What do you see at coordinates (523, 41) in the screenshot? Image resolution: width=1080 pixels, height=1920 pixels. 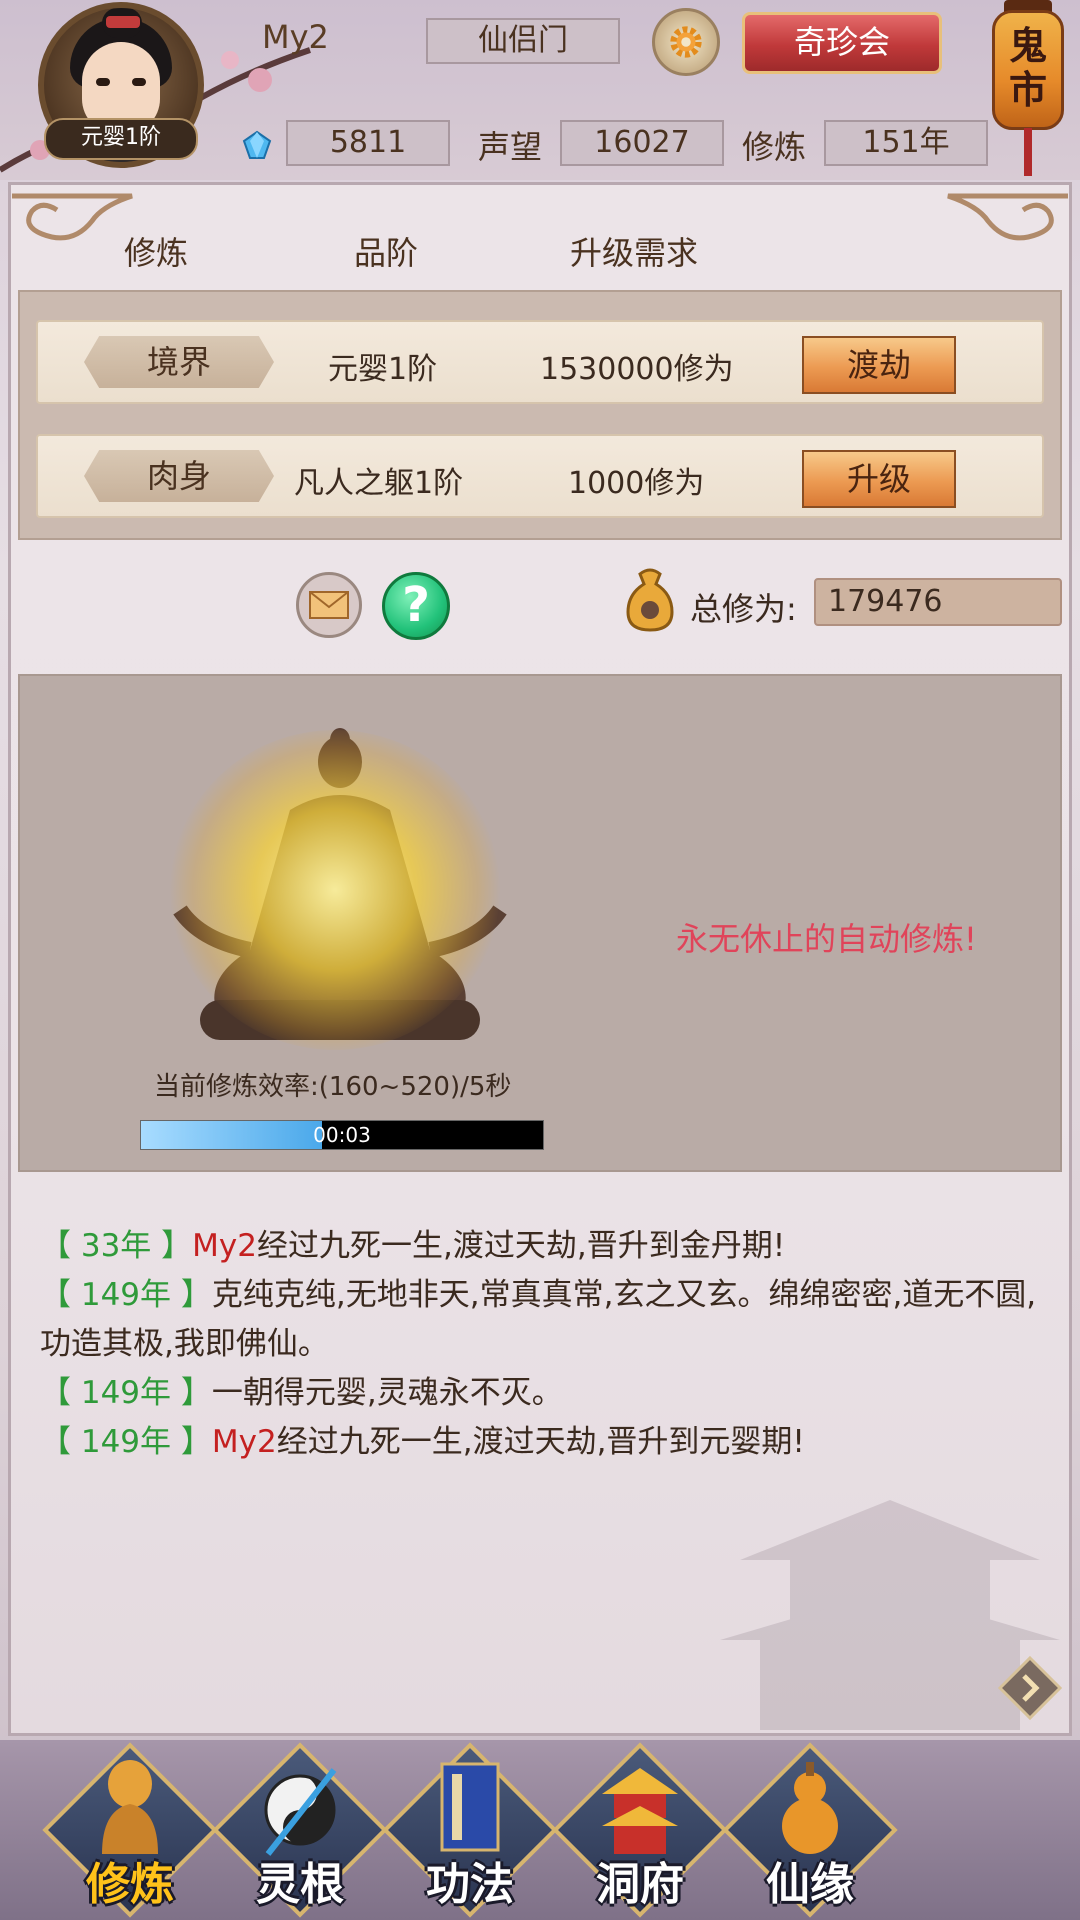 I see `sect-name: 仙侣门` at bounding box center [523, 41].